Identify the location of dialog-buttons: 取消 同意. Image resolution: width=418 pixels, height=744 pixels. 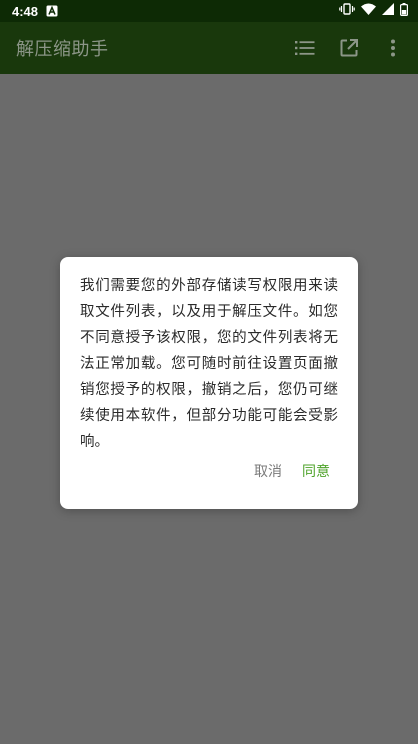
(292, 471).